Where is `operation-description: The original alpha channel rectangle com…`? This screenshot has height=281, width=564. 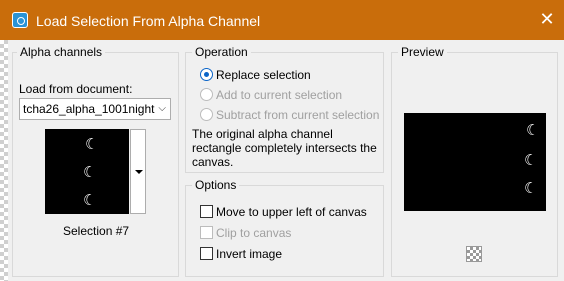 operation-description: The original alpha channel rectangle com… is located at coordinates (284, 148).